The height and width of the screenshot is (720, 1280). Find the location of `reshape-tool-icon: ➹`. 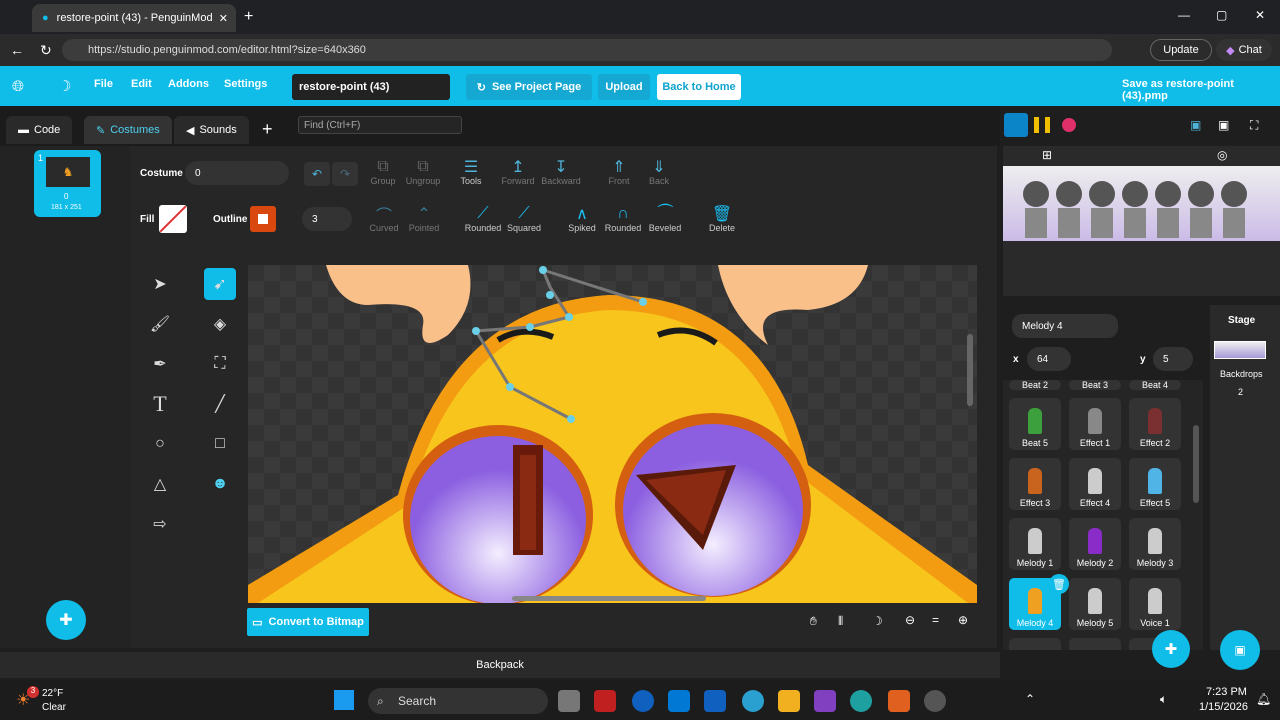

reshape-tool-icon: ➹ is located at coordinates (220, 284).